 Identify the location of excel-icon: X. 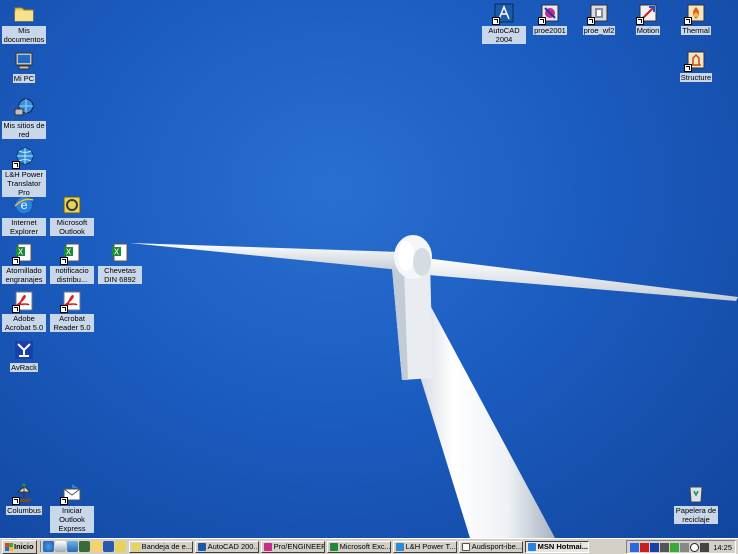
(120, 252).